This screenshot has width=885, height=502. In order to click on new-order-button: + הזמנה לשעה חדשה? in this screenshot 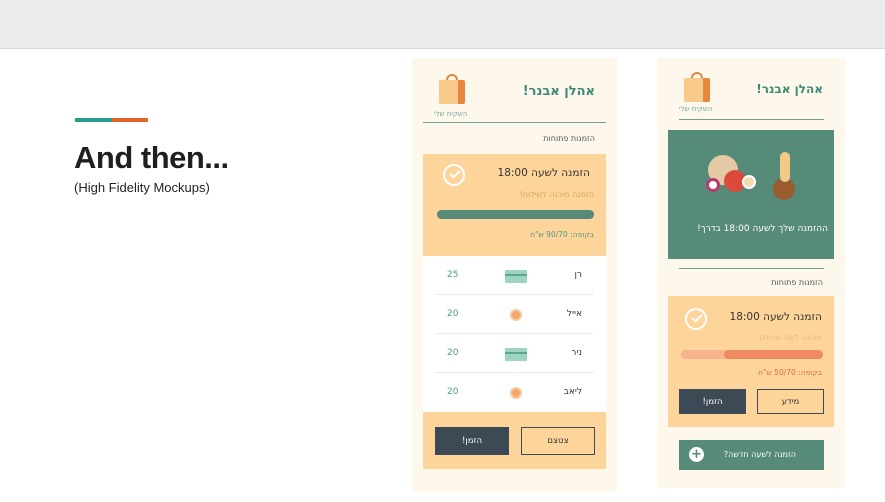, I will do `click(751, 455)`.